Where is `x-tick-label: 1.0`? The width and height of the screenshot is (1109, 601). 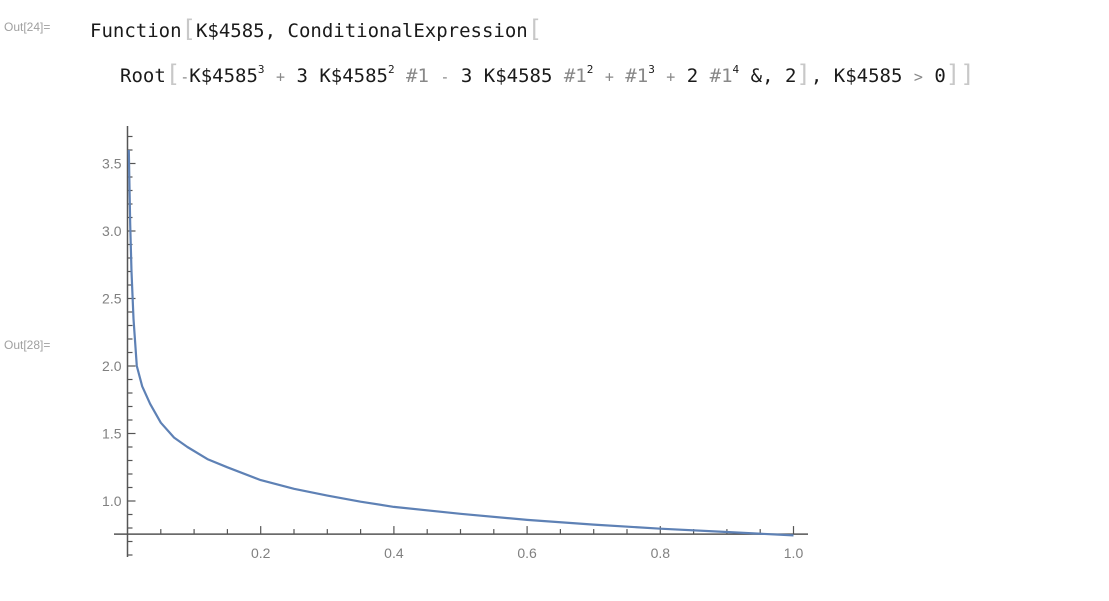 x-tick-label: 1.0 is located at coordinates (794, 553).